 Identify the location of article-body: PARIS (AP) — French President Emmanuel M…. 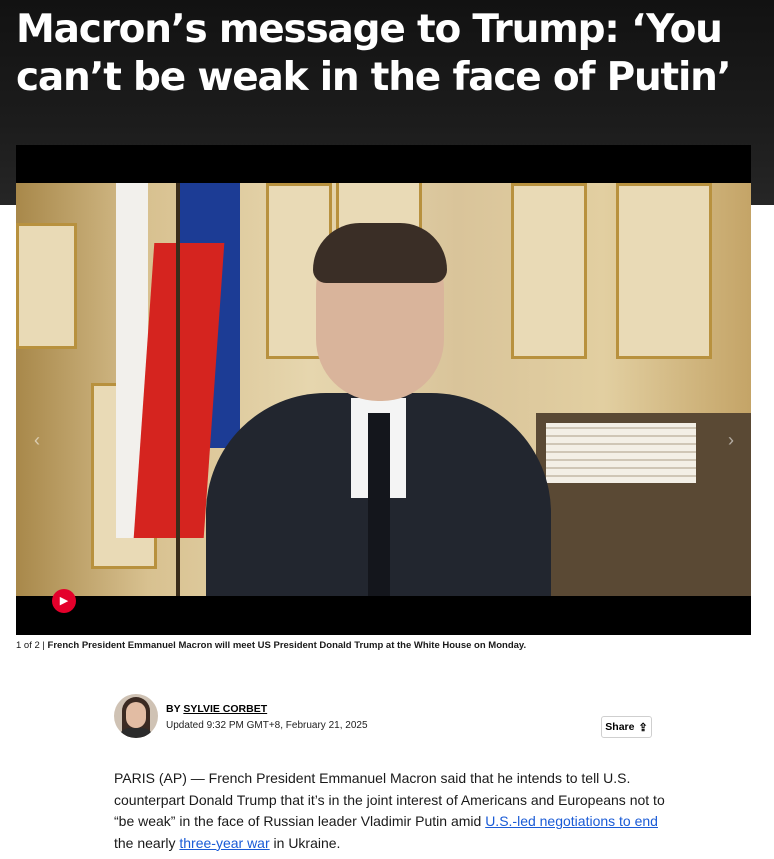
(394, 811).